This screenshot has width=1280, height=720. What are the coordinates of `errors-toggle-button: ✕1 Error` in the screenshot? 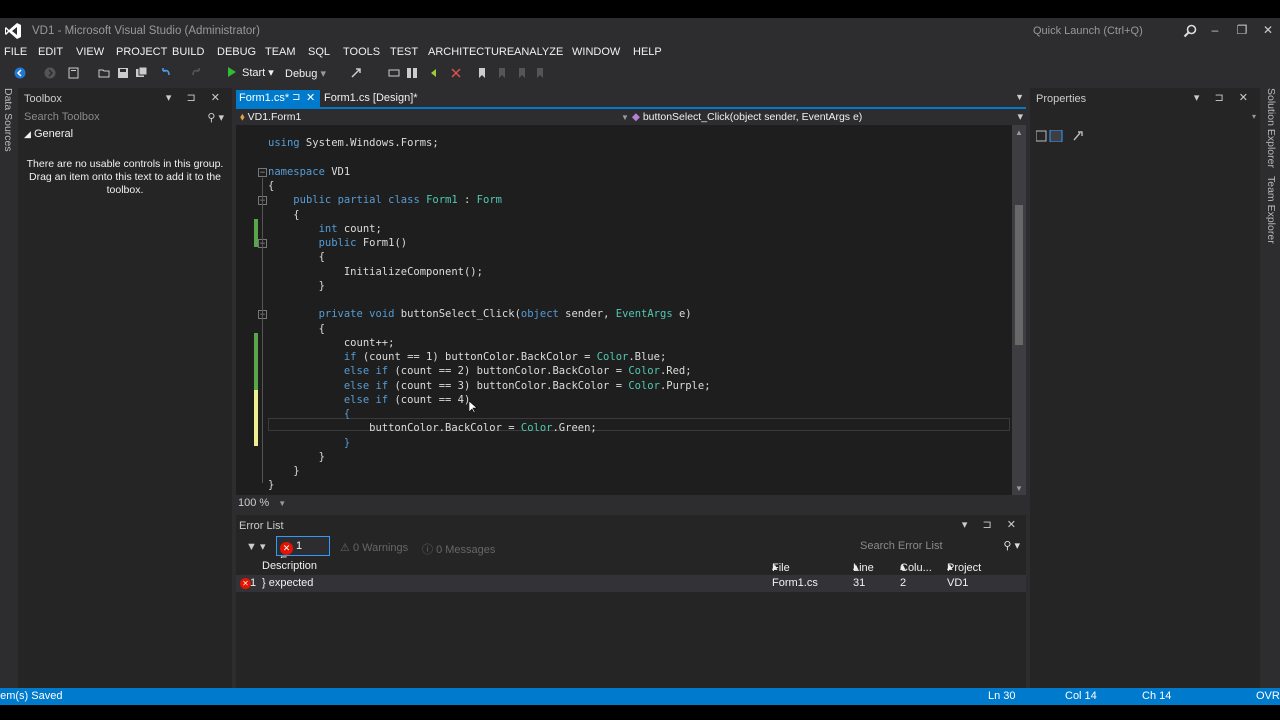 It's located at (303, 551).